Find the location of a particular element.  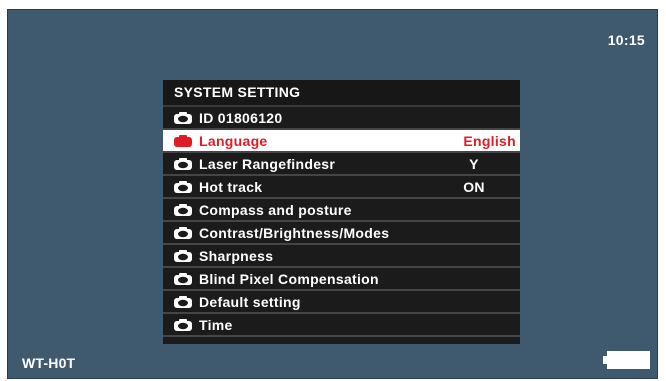

menu-item-label: Compass and posture is located at coordinates (275, 209).